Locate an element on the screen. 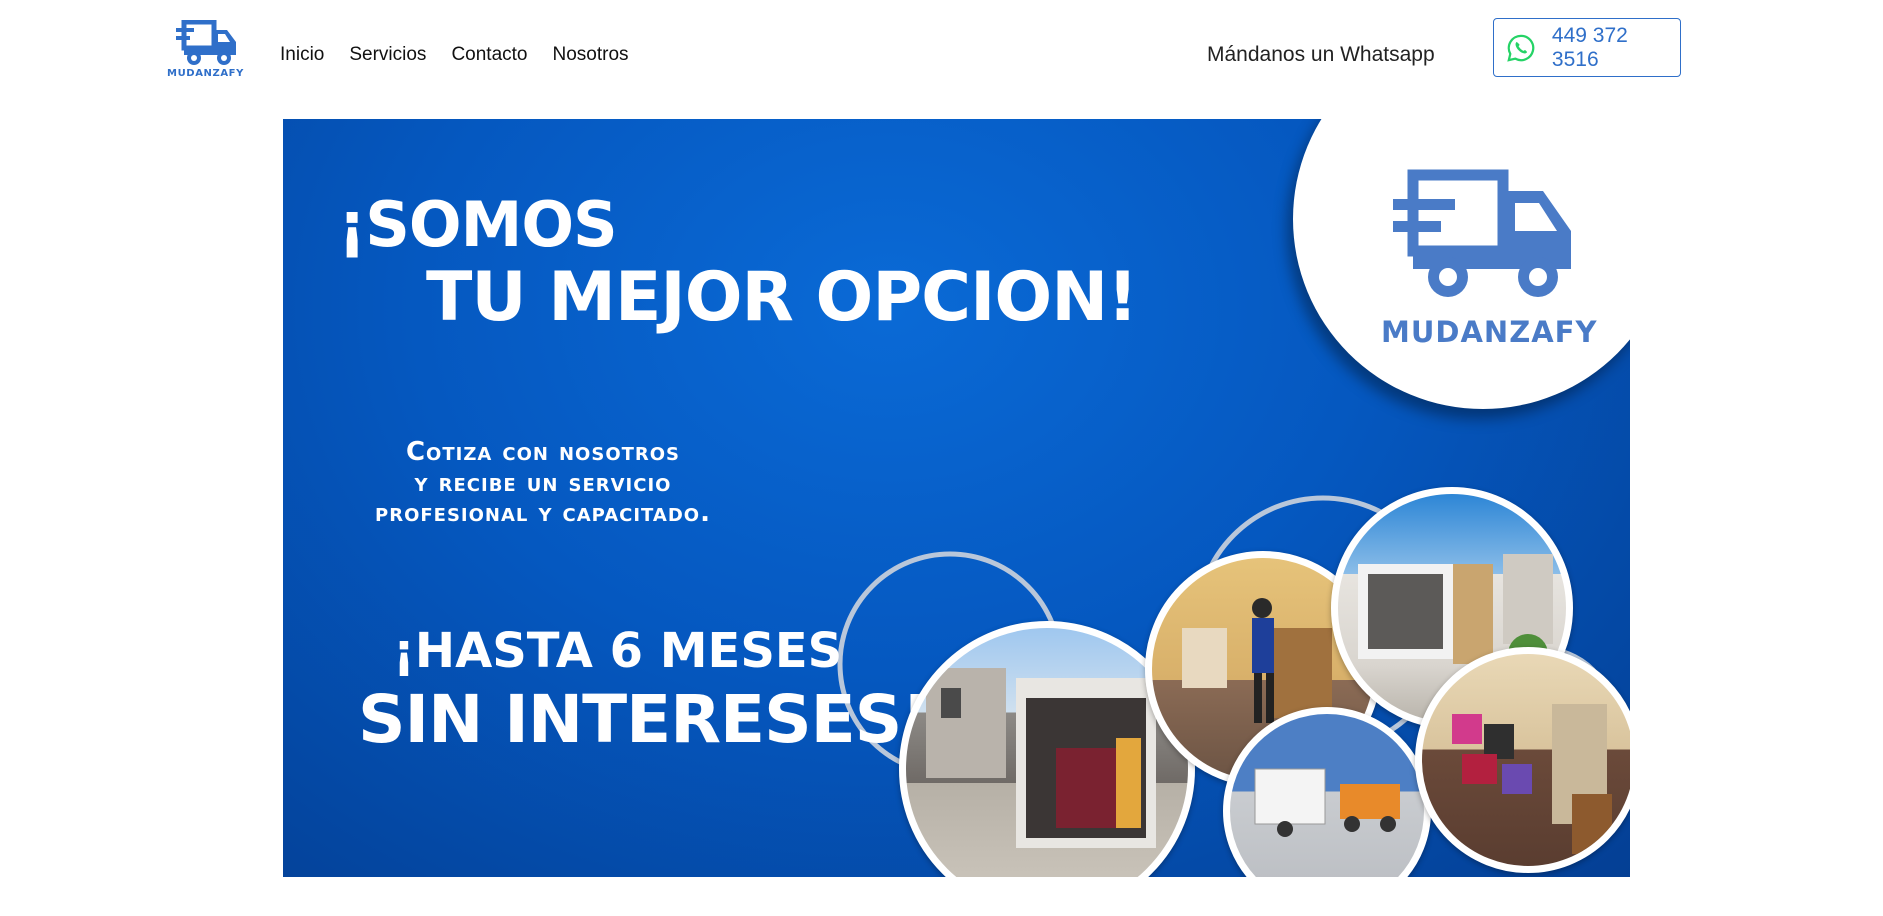 This screenshot has width=1883, height=916. subheadline-line2: y recibe un servicio is located at coordinates (543, 482).